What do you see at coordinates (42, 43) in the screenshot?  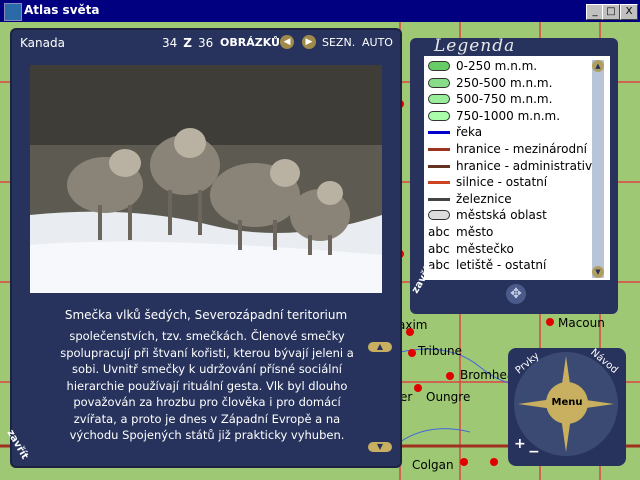 I see `country-name: Kanada` at bounding box center [42, 43].